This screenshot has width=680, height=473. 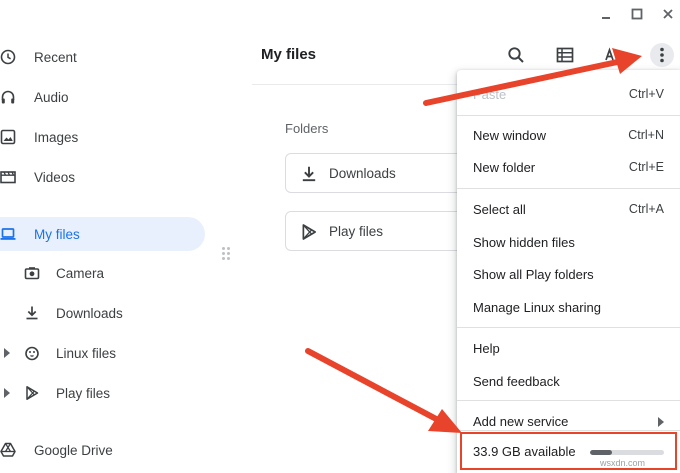 I want to click on sidebar-item-videos: Videos, so click(x=105, y=177).